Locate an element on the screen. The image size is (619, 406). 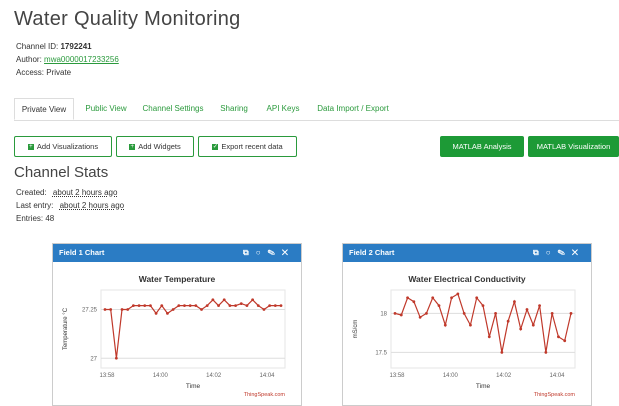
x-tick-label: 13:58 is located at coordinates (107, 376).